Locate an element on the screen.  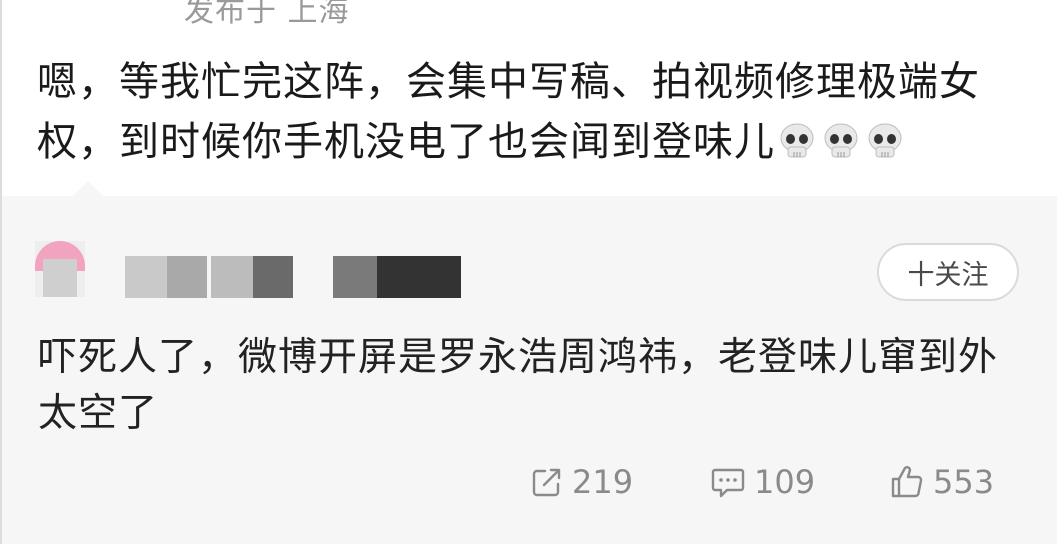
username-redacted is located at coordinates (293, 277).